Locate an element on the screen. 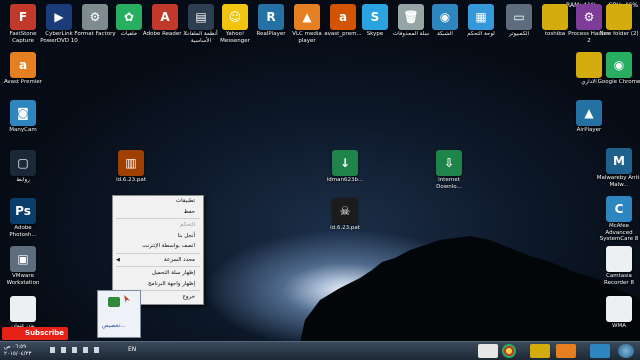 This screenshot has height=360, width=640. folder-icon is located at coordinates (619, 17).